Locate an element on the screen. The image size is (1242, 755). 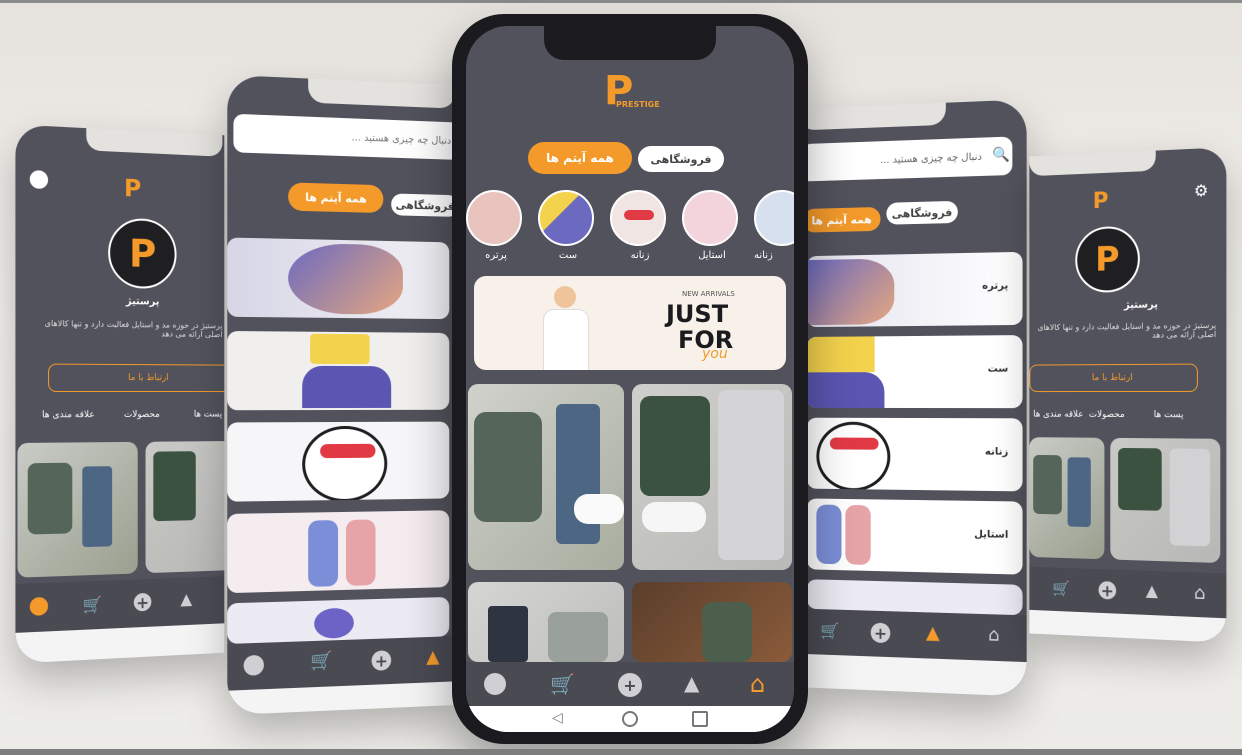
category-item: استایل is located at coordinates (712, 225).